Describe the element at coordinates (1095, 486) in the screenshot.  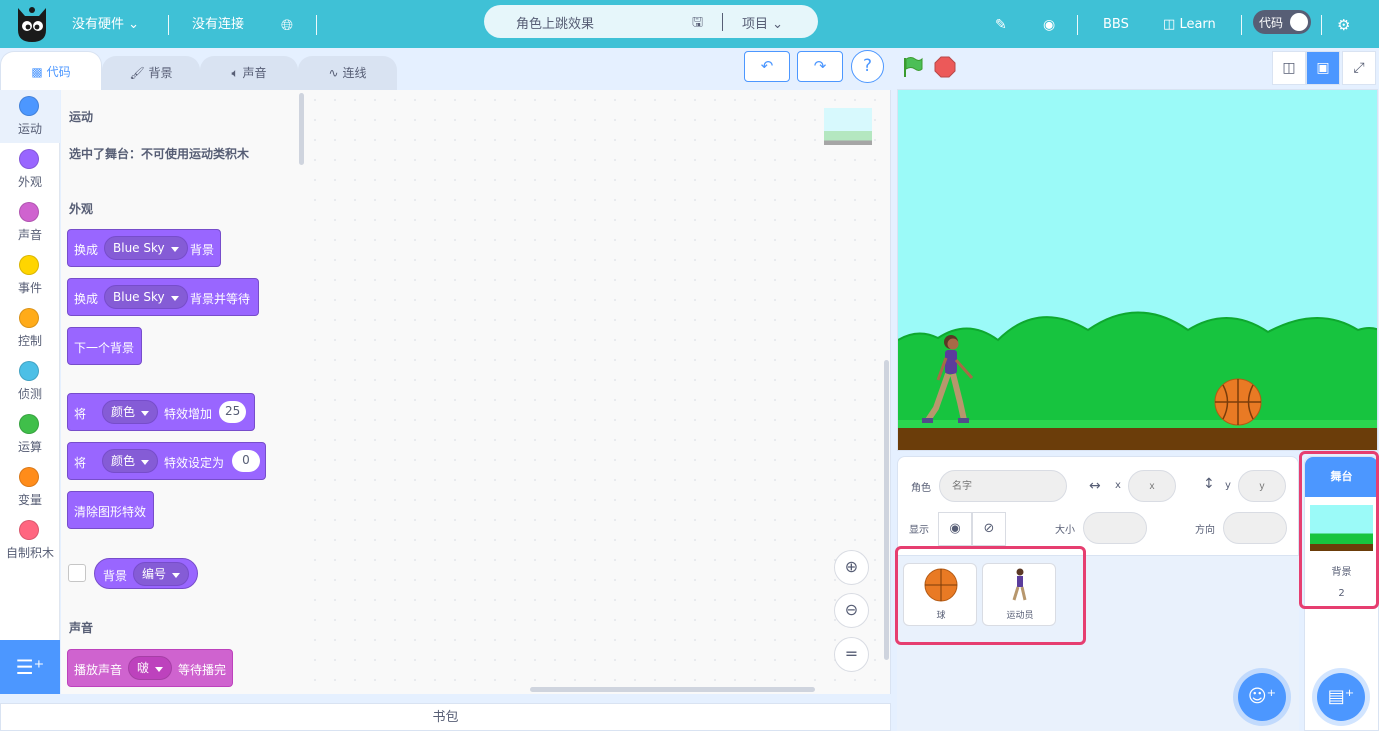
I see `horizontal-arrows-icon: ↔` at that location.